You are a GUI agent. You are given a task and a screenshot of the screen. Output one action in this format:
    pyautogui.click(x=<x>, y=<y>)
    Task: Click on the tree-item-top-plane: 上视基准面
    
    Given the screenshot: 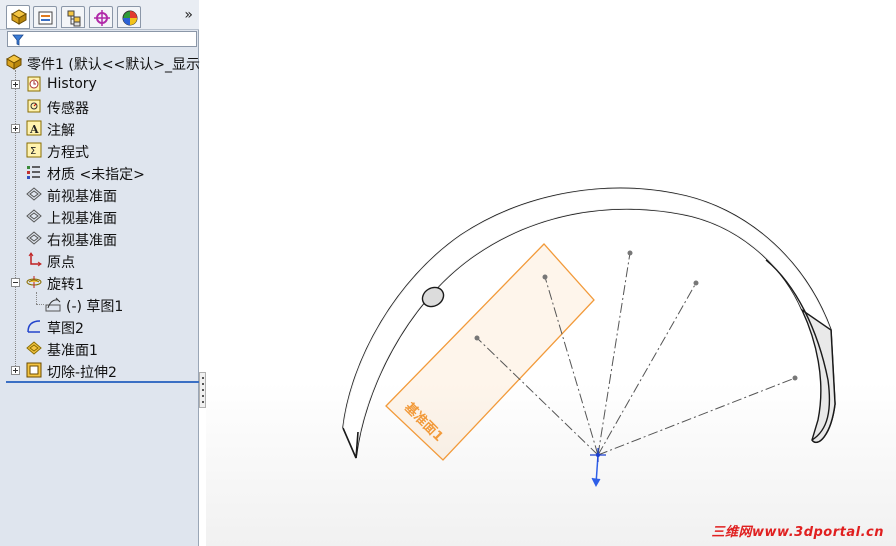 What is the action you would take?
    pyautogui.click(x=99, y=216)
    